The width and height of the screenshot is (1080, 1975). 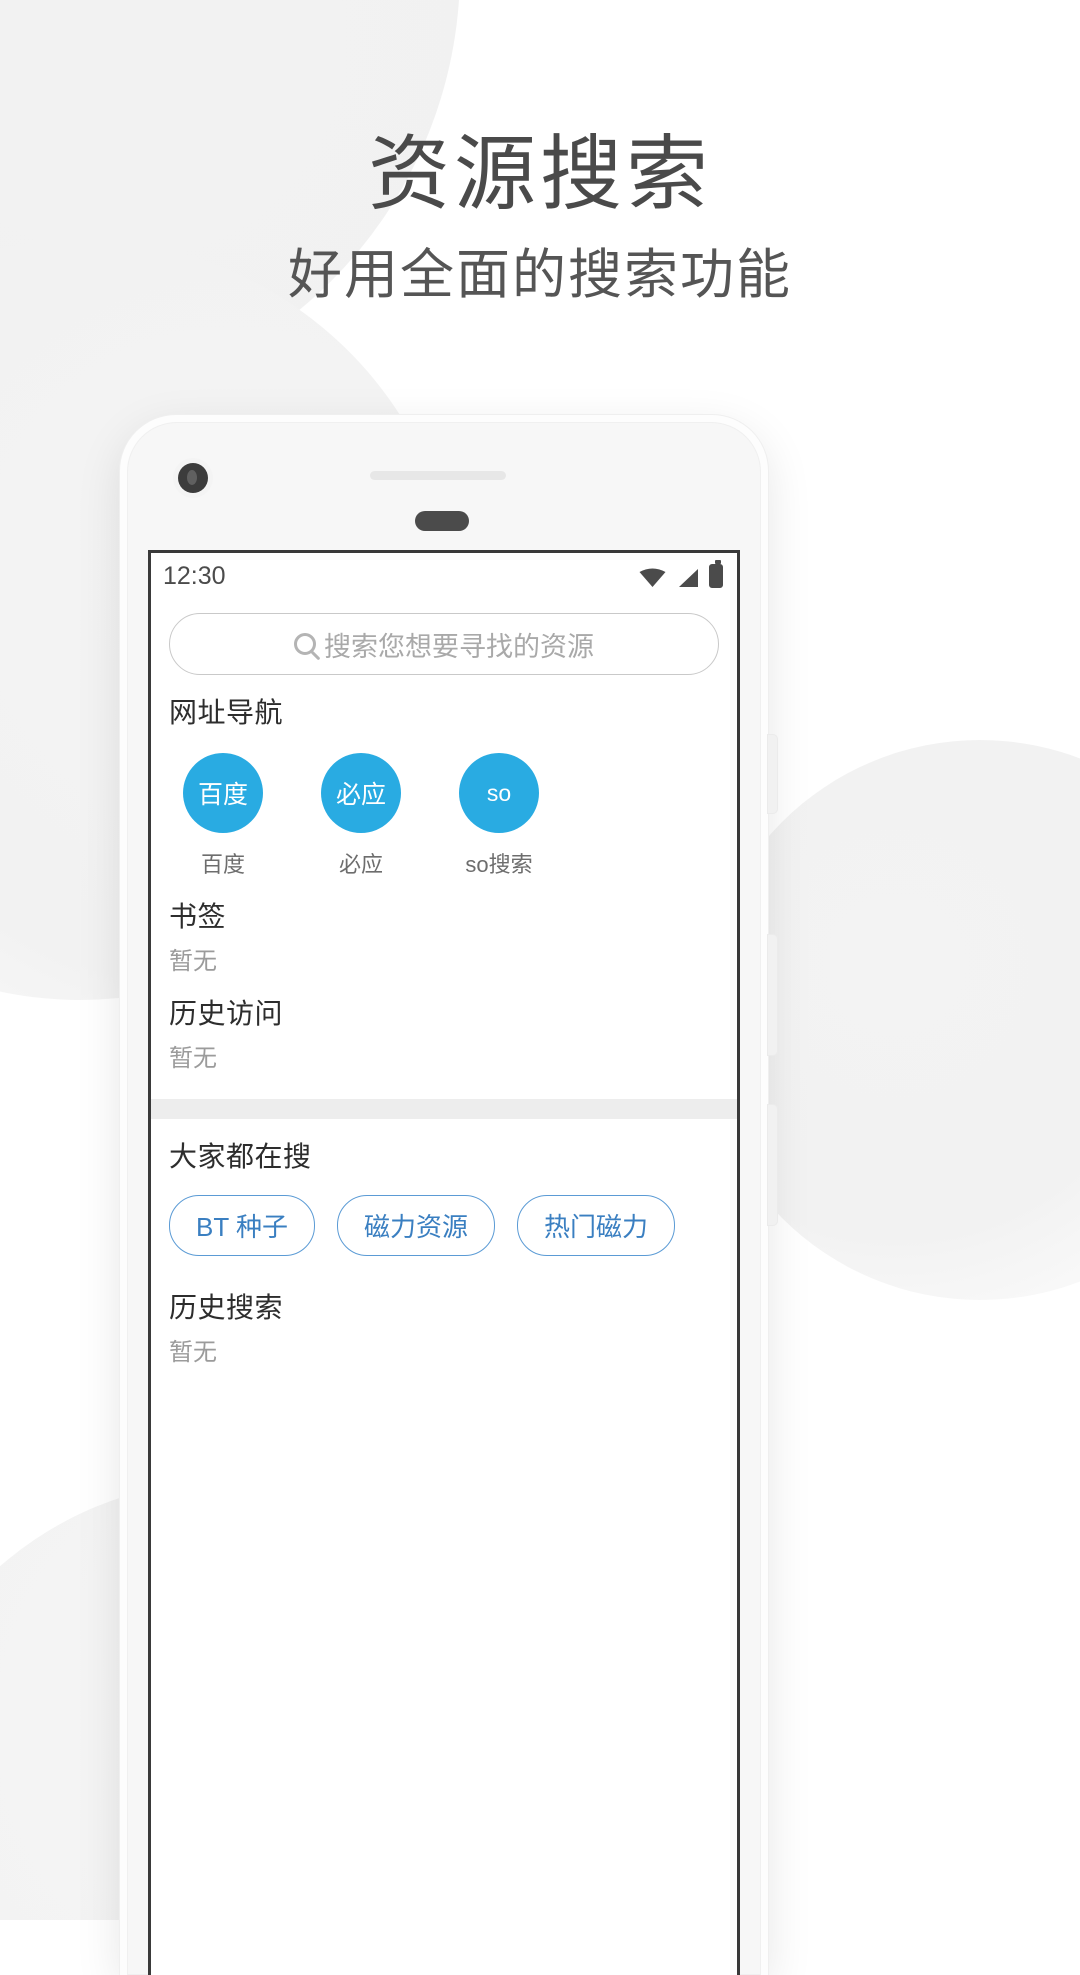 What do you see at coordinates (226, 712) in the screenshot?
I see `section-title-nav: 网址导航` at bounding box center [226, 712].